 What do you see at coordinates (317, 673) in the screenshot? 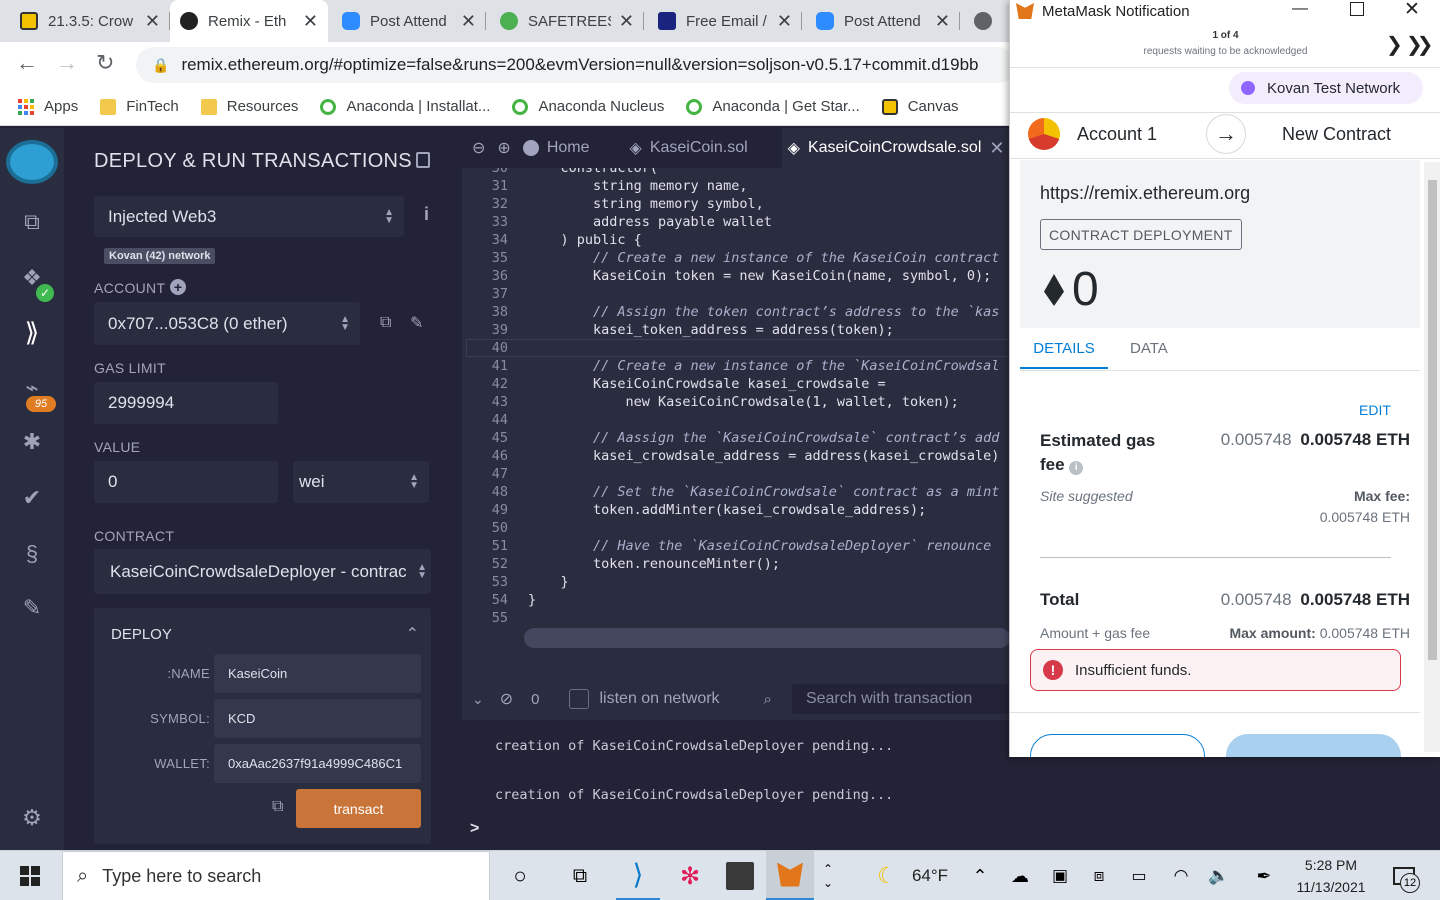
I see `param-name-input: KaseiCoin` at bounding box center [317, 673].